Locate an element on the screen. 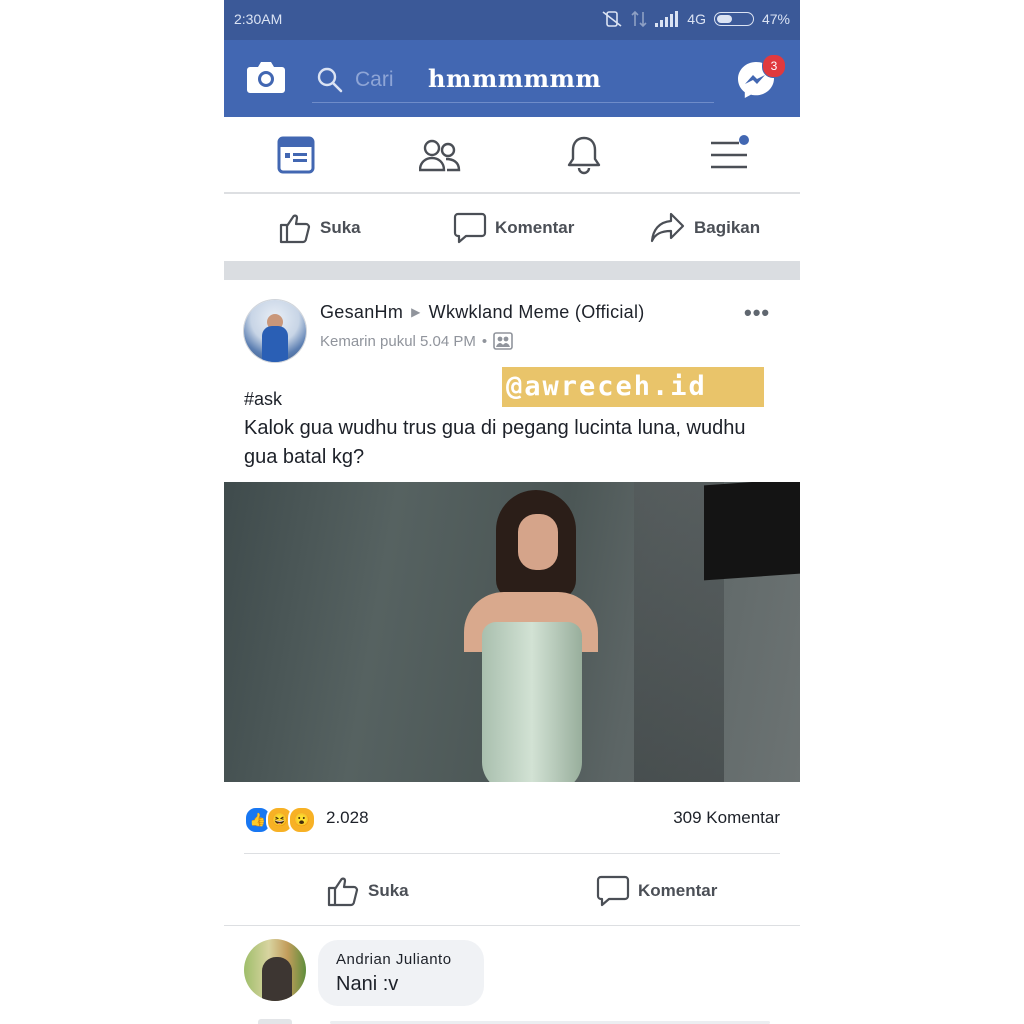 Image resolution: width=1024 pixels, height=1024 pixels. author-avatar is located at coordinates (275, 331).